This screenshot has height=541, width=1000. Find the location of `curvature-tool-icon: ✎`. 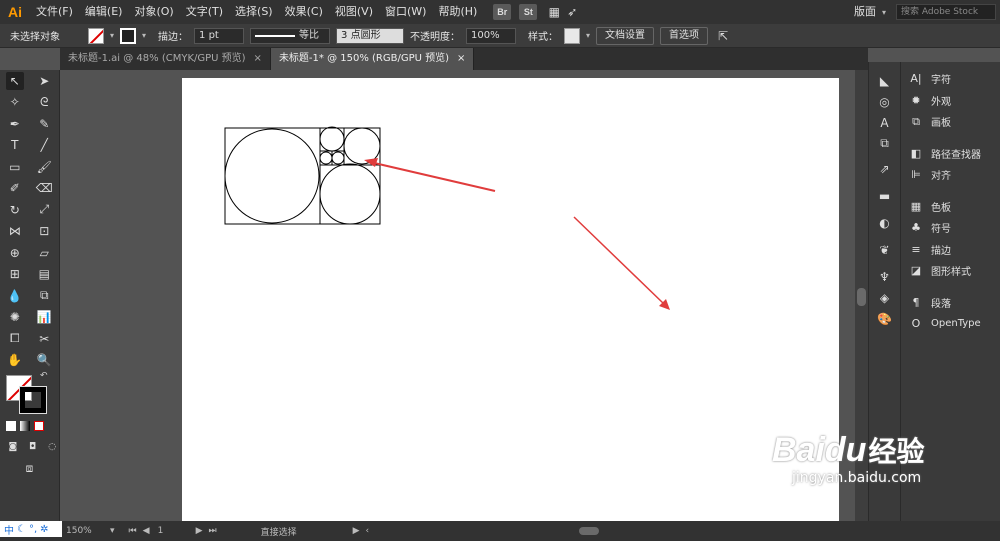

curvature-tool-icon: ✎ is located at coordinates (44, 124).